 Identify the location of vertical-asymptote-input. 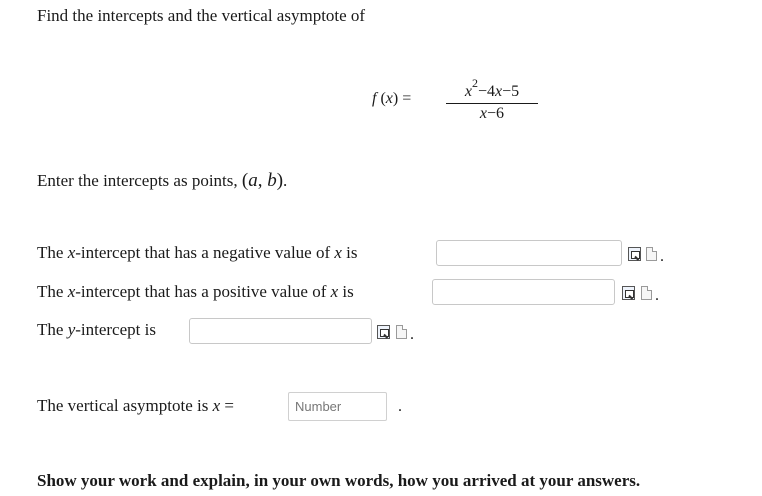
(337, 406).